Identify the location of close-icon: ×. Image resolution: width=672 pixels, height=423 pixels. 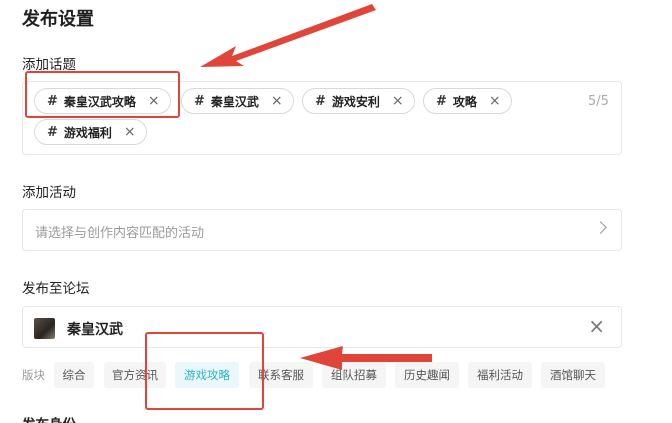
(596, 326).